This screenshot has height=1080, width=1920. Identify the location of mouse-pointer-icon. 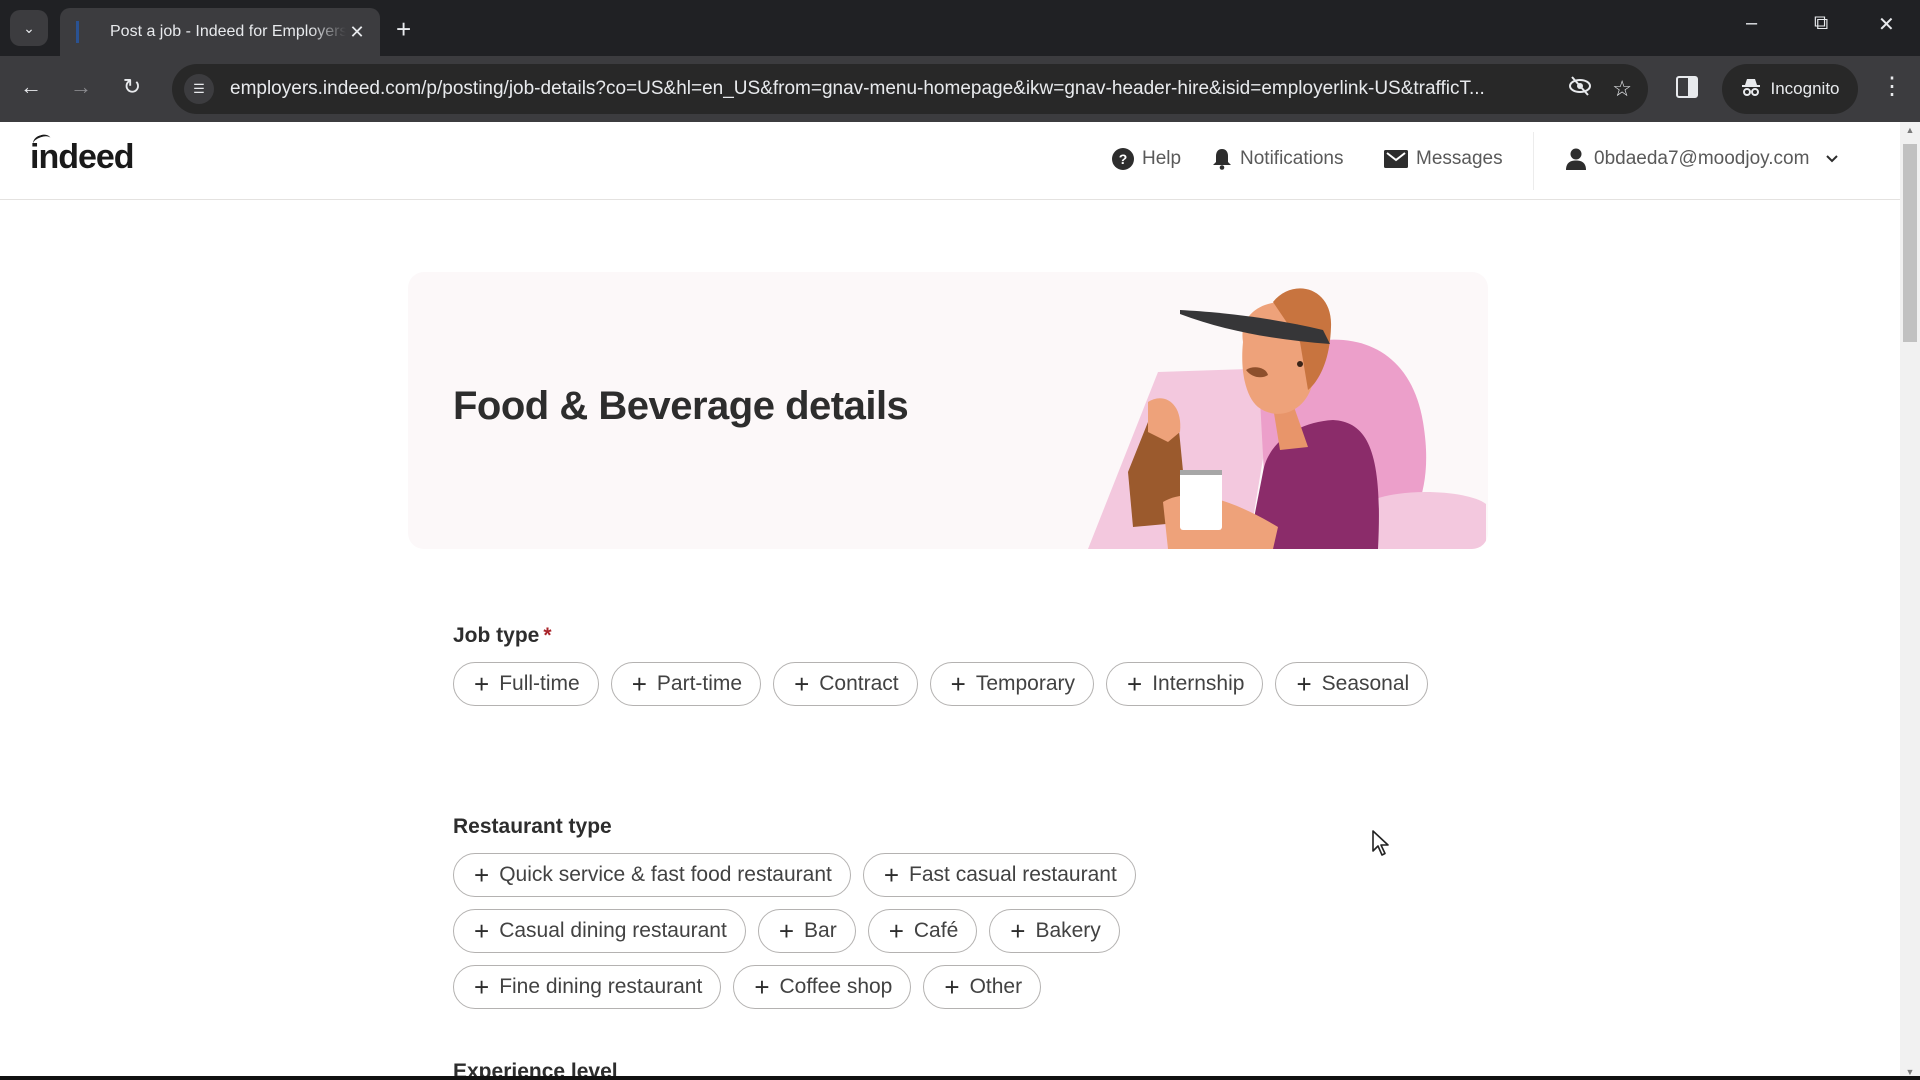
(1380, 843).